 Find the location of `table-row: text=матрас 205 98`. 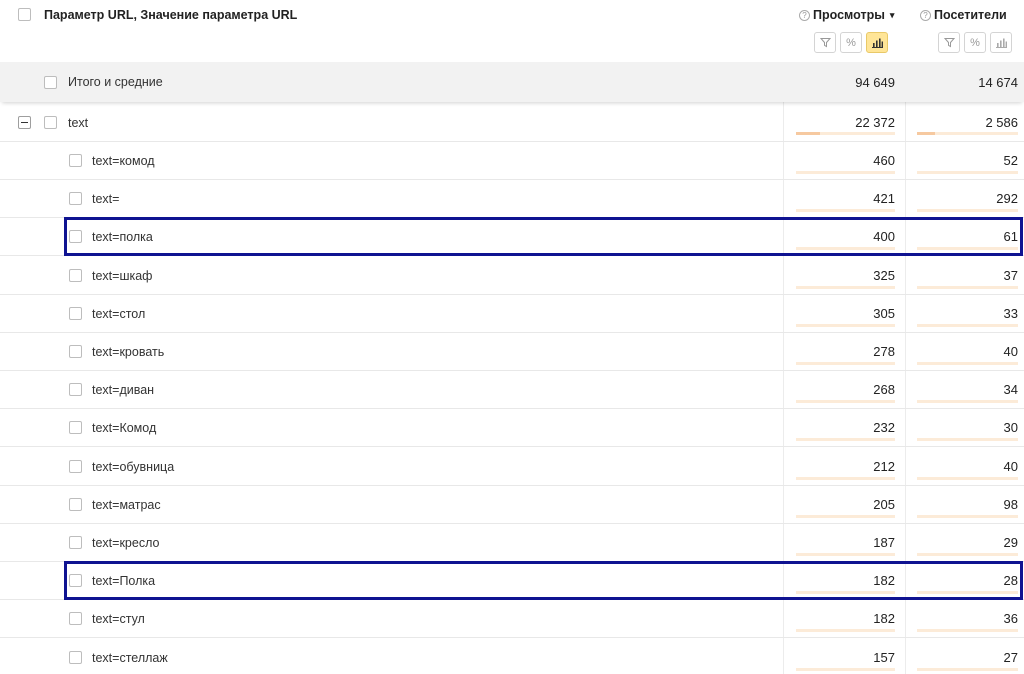

table-row: text=матрас 205 98 is located at coordinates (512, 505).